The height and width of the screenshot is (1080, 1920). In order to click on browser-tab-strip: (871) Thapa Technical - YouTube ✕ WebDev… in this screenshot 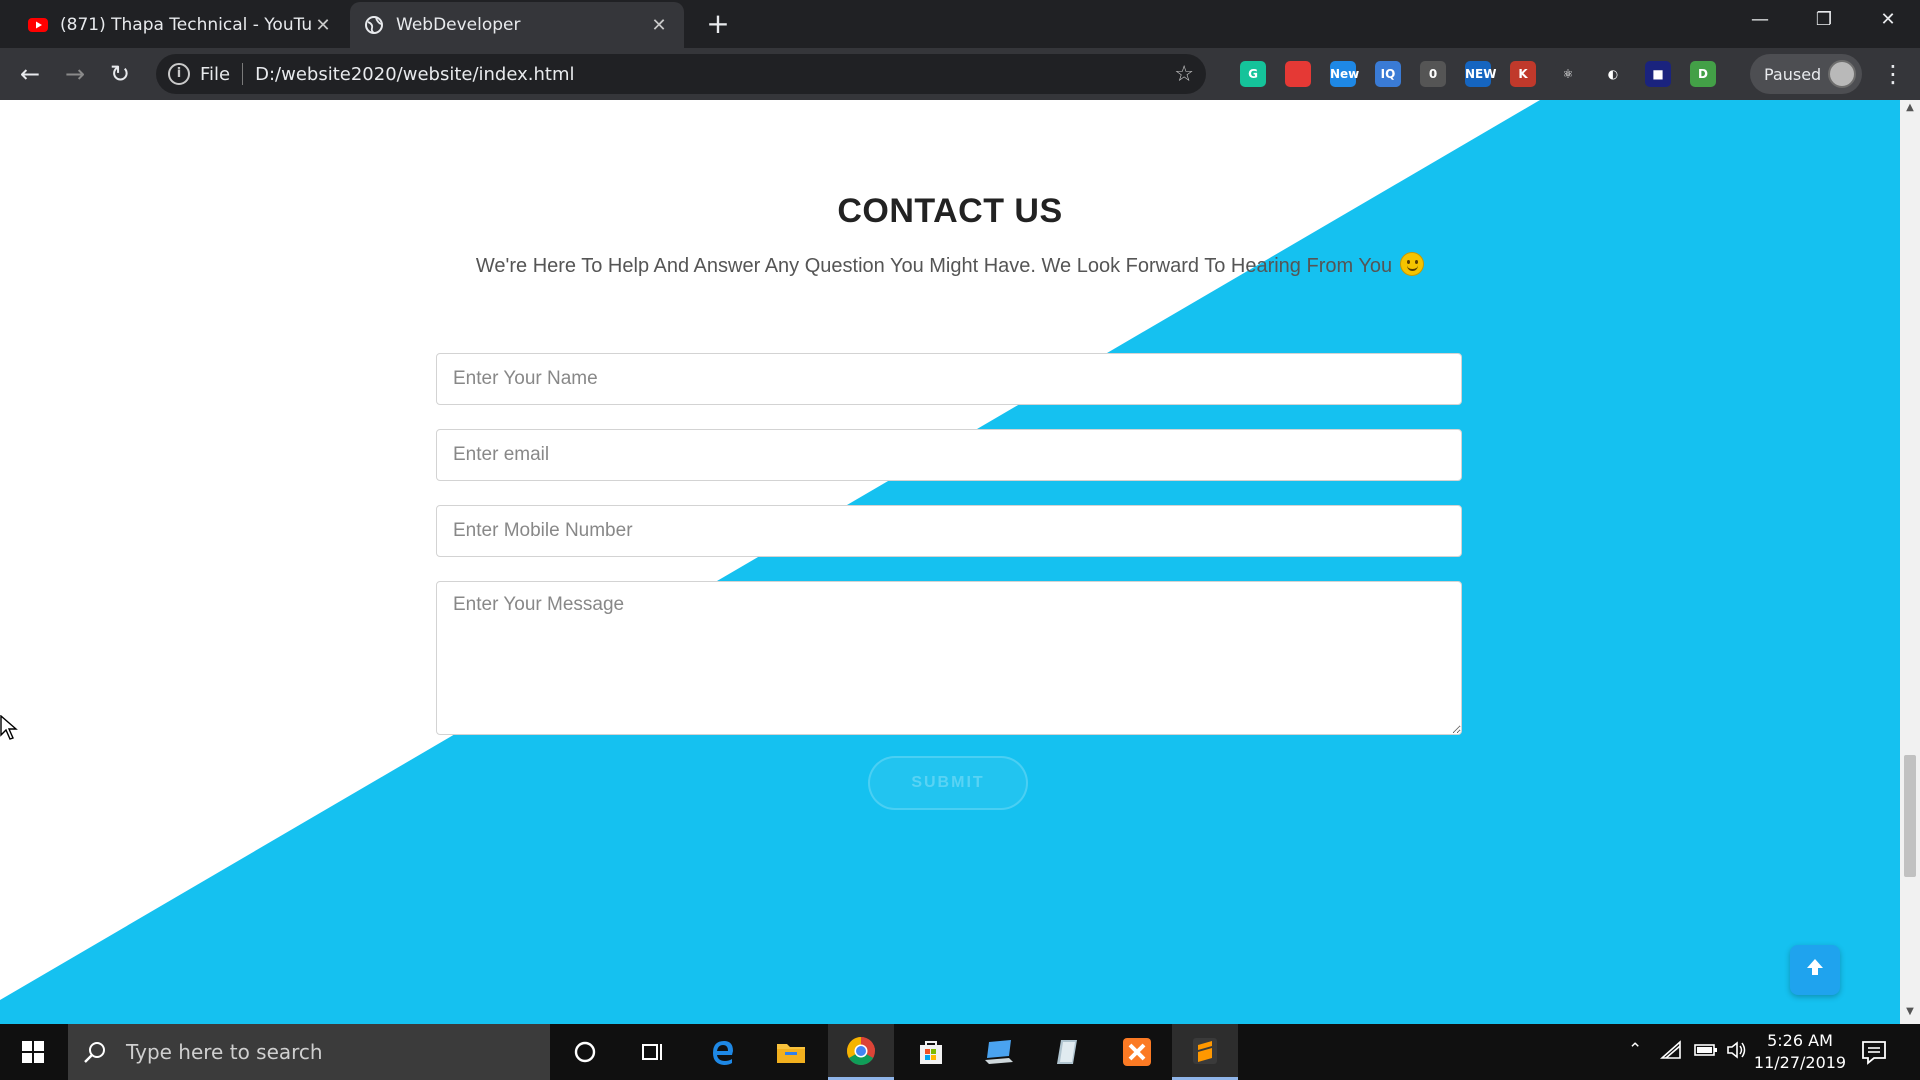, I will do `click(960, 24)`.